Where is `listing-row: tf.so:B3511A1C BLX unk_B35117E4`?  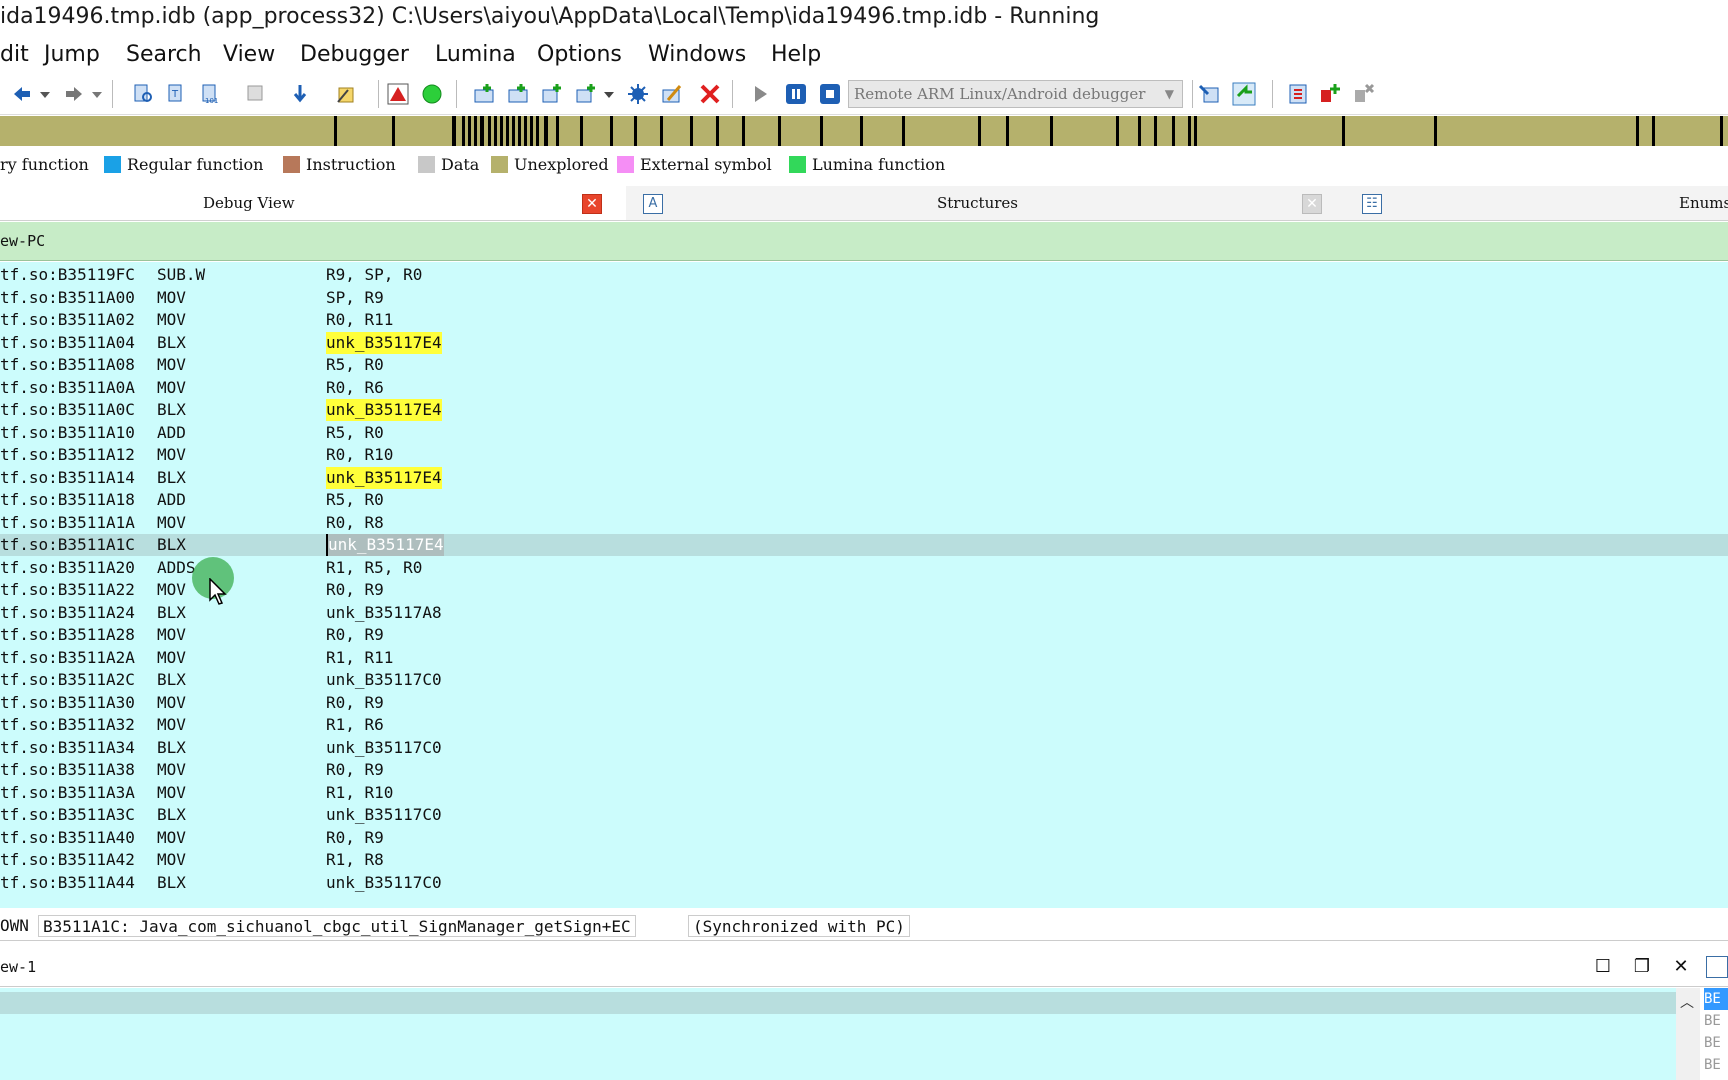
listing-row: tf.so:B3511A1C BLX unk_B35117E4 is located at coordinates (864, 545).